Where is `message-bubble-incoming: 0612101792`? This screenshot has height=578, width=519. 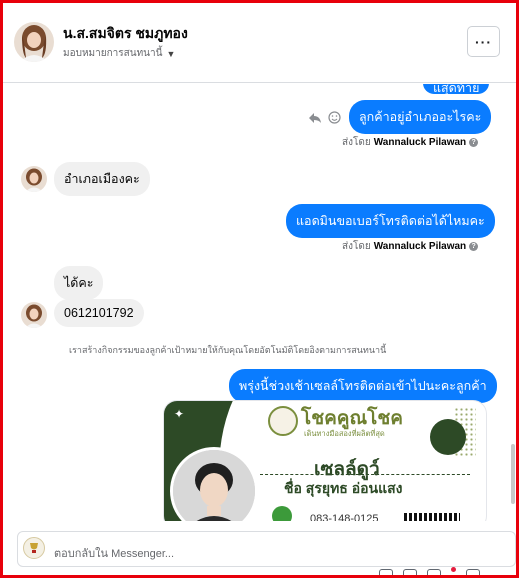 message-bubble-incoming: 0612101792 is located at coordinates (99, 313).